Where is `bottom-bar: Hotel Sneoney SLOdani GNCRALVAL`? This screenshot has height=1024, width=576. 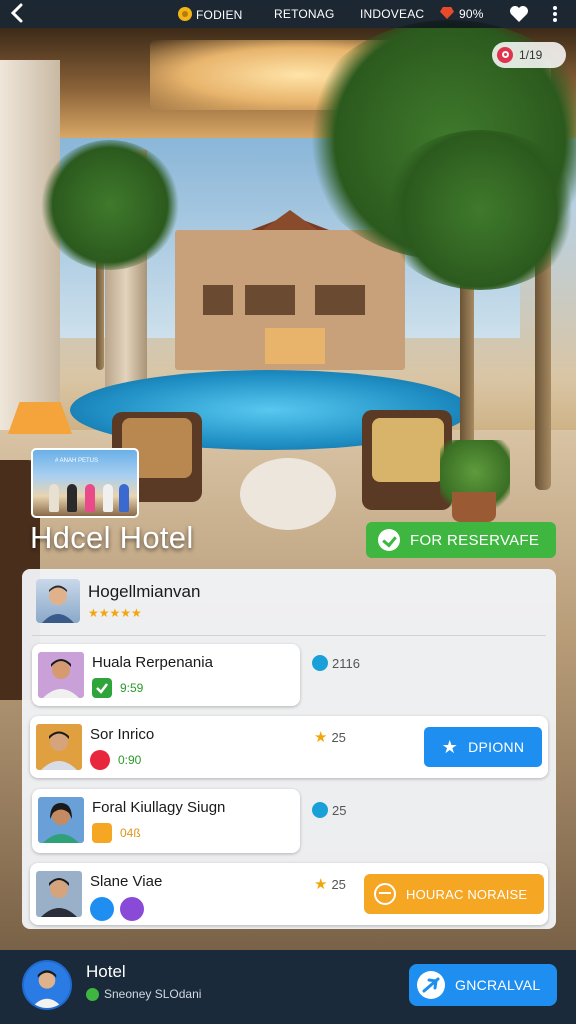 bottom-bar: Hotel Sneoney SLOdani GNCRALVAL is located at coordinates (288, 987).